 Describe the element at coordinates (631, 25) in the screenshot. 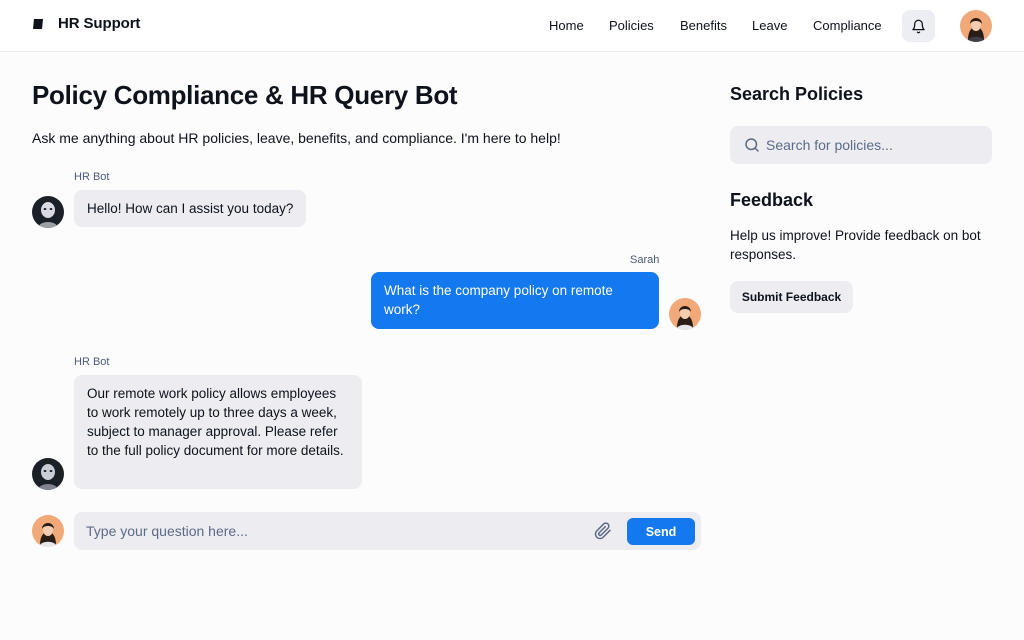

I see `nav-policies: Policies` at that location.